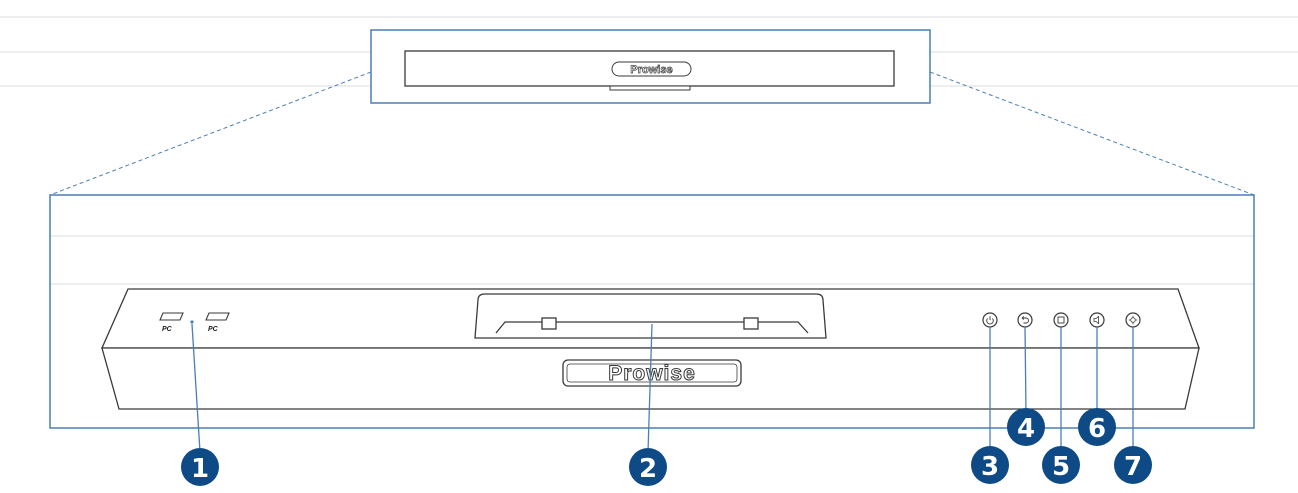 This screenshot has width=1298, height=493. I want to click on svg-text: 1, so click(200, 469).